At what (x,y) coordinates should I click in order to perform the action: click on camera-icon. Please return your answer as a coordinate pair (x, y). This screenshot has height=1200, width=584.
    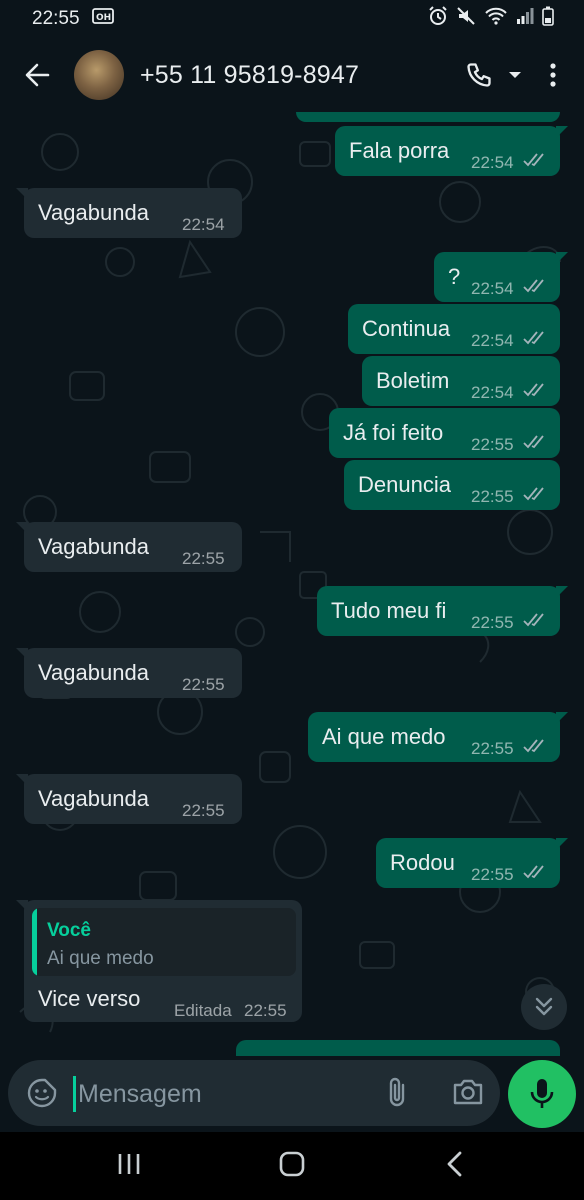
    Looking at the image, I should click on (468, 1094).